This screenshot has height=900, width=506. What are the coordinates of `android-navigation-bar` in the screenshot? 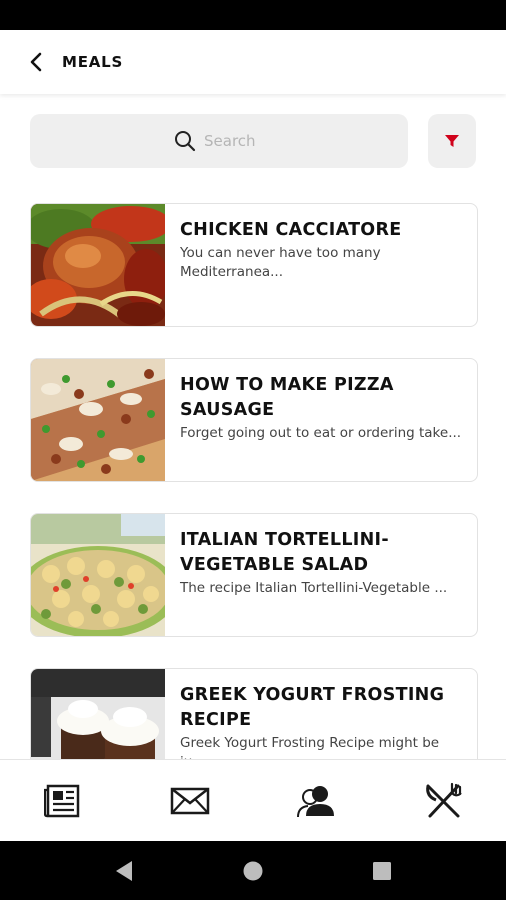 It's located at (253, 870).